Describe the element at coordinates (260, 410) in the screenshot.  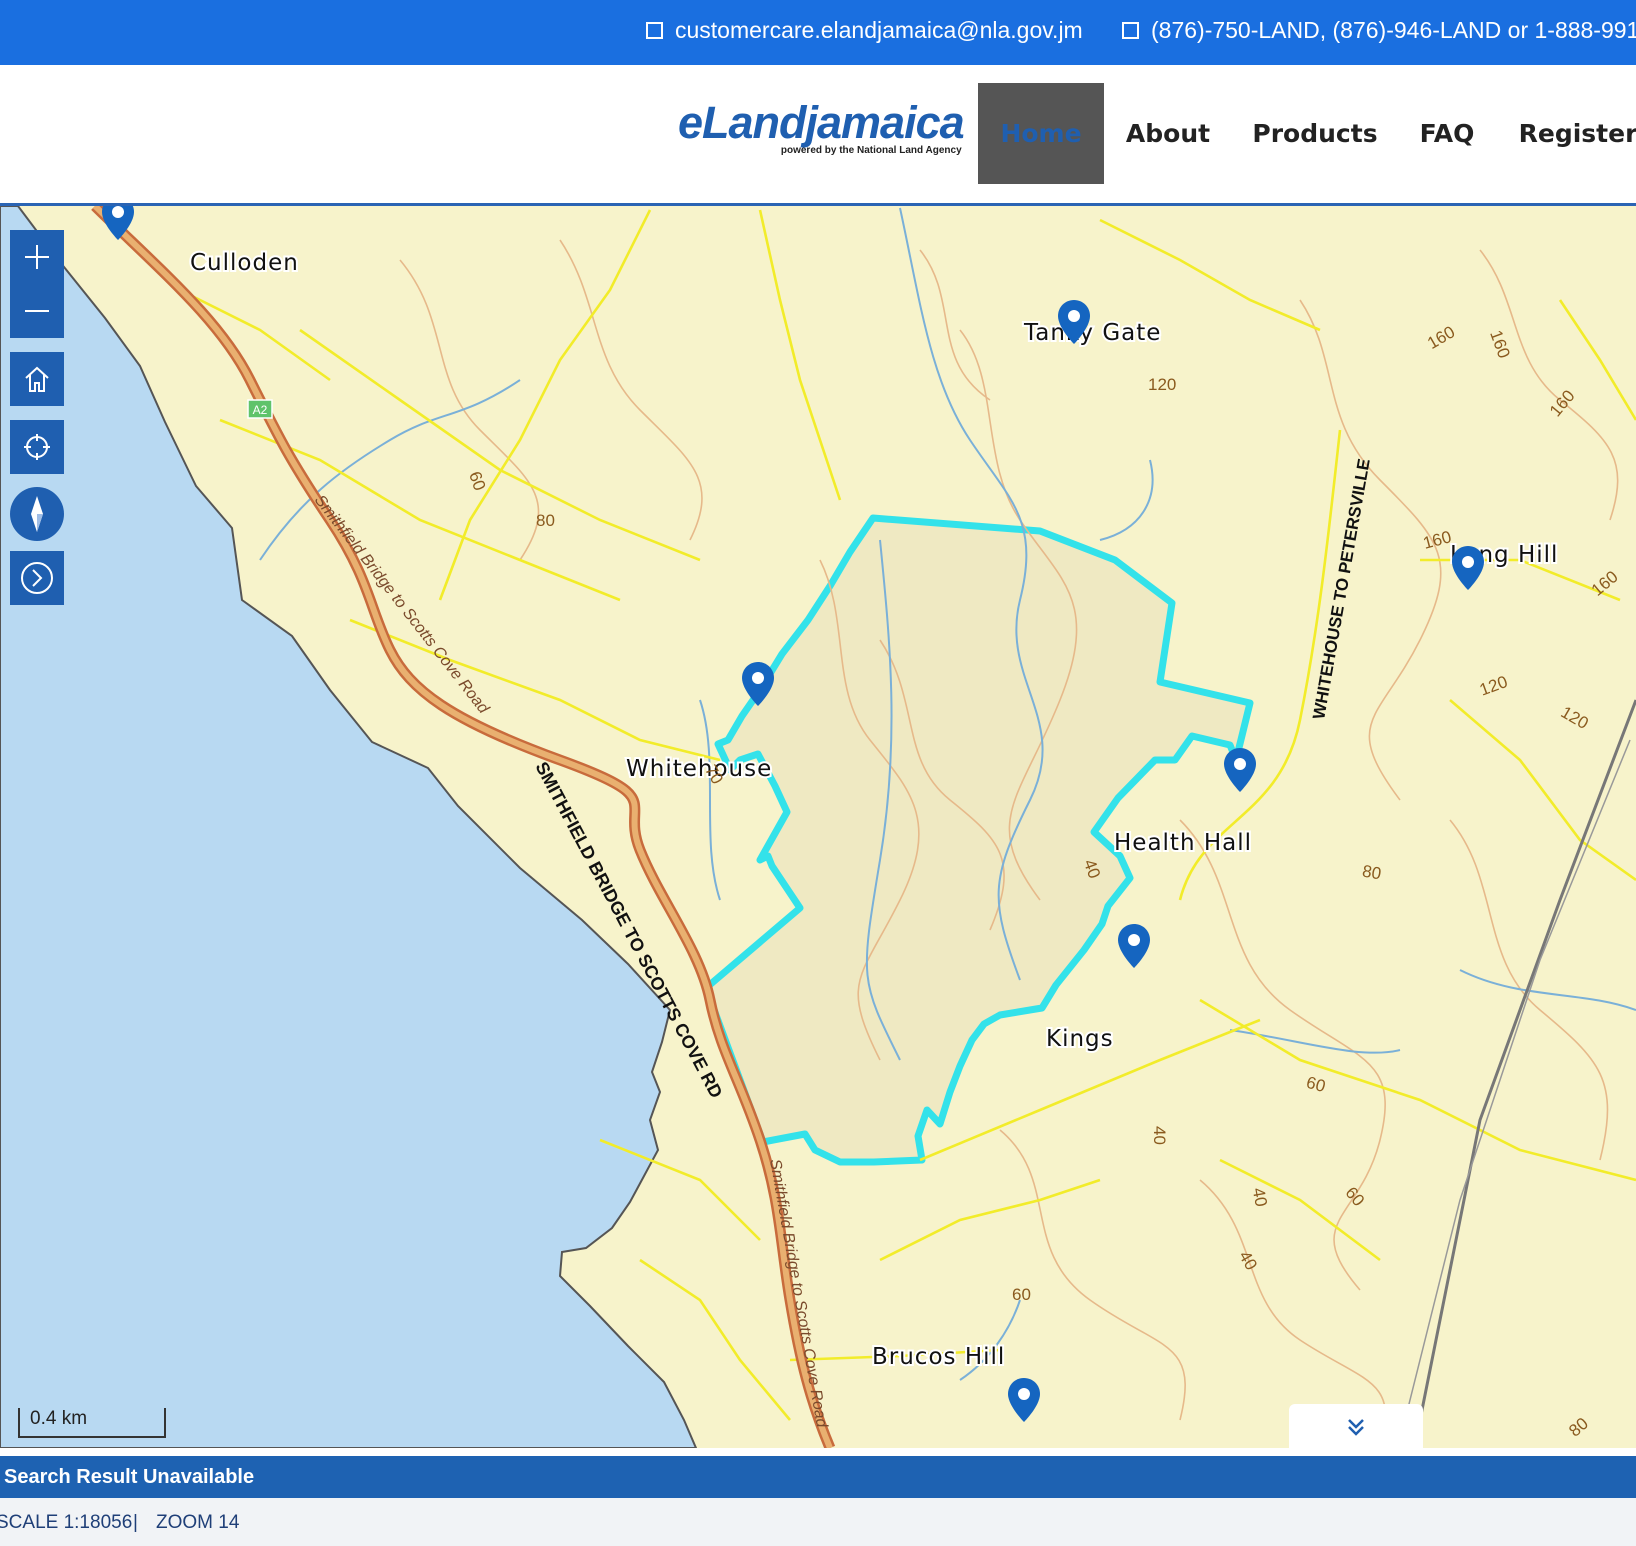
I see `a2-shield-label: A2` at that location.